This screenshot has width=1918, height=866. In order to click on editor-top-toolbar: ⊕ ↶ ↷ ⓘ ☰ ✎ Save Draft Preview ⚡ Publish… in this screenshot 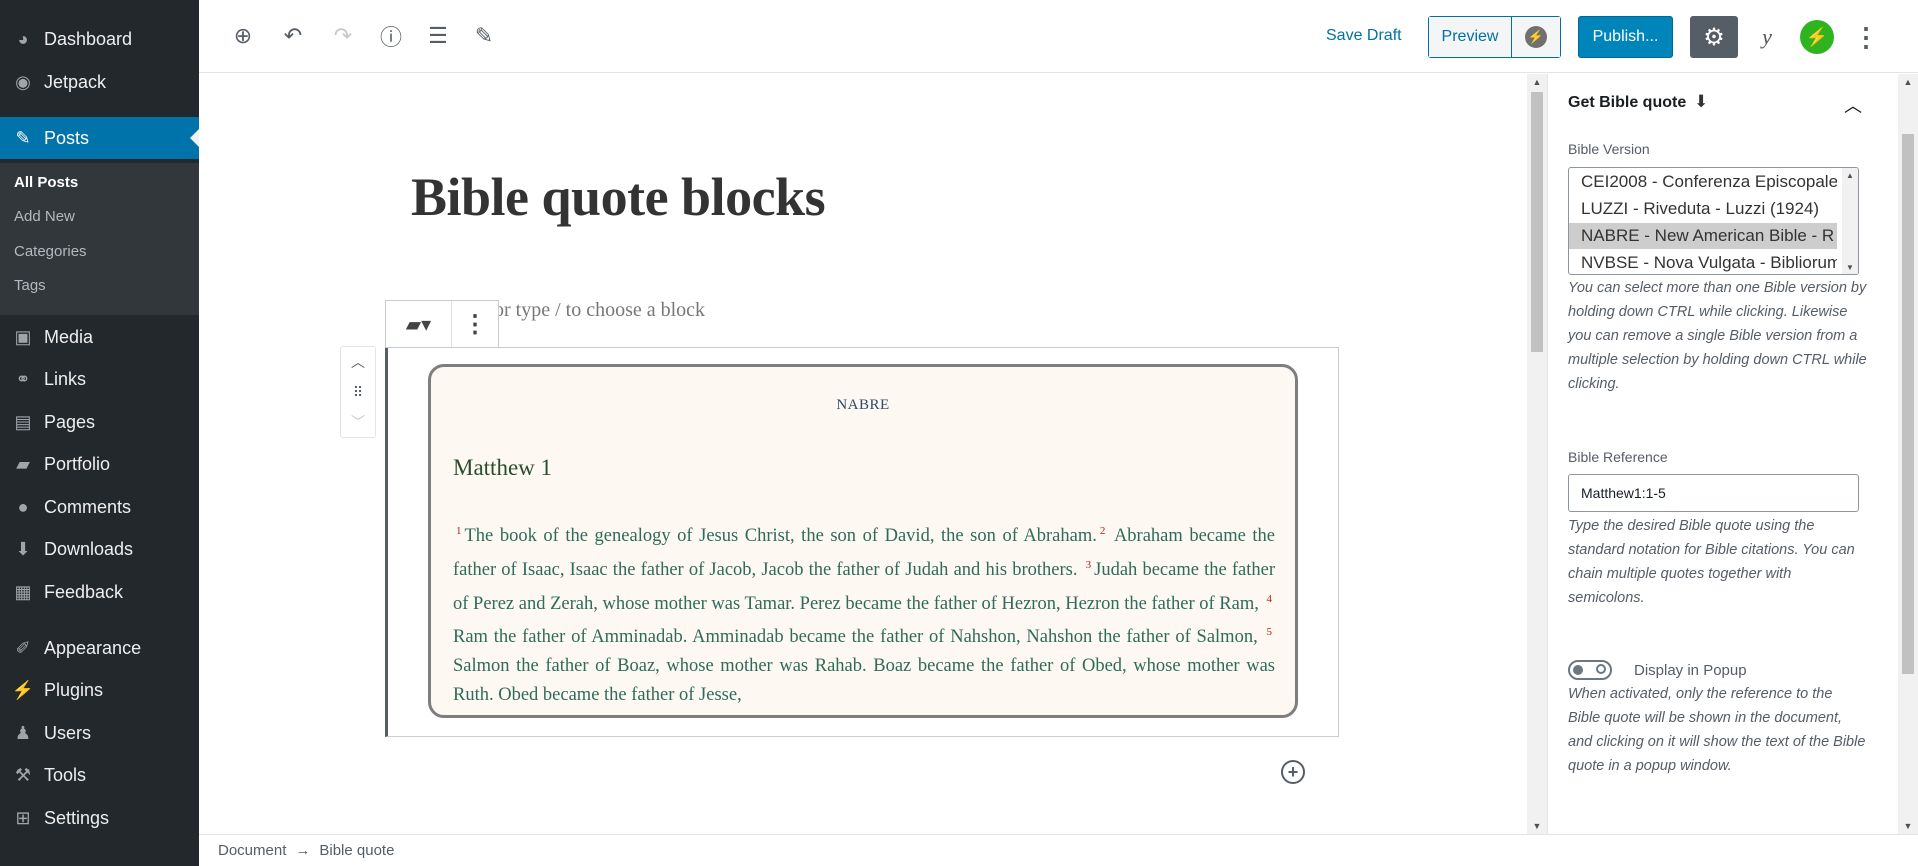, I will do `click(1058, 36)`.